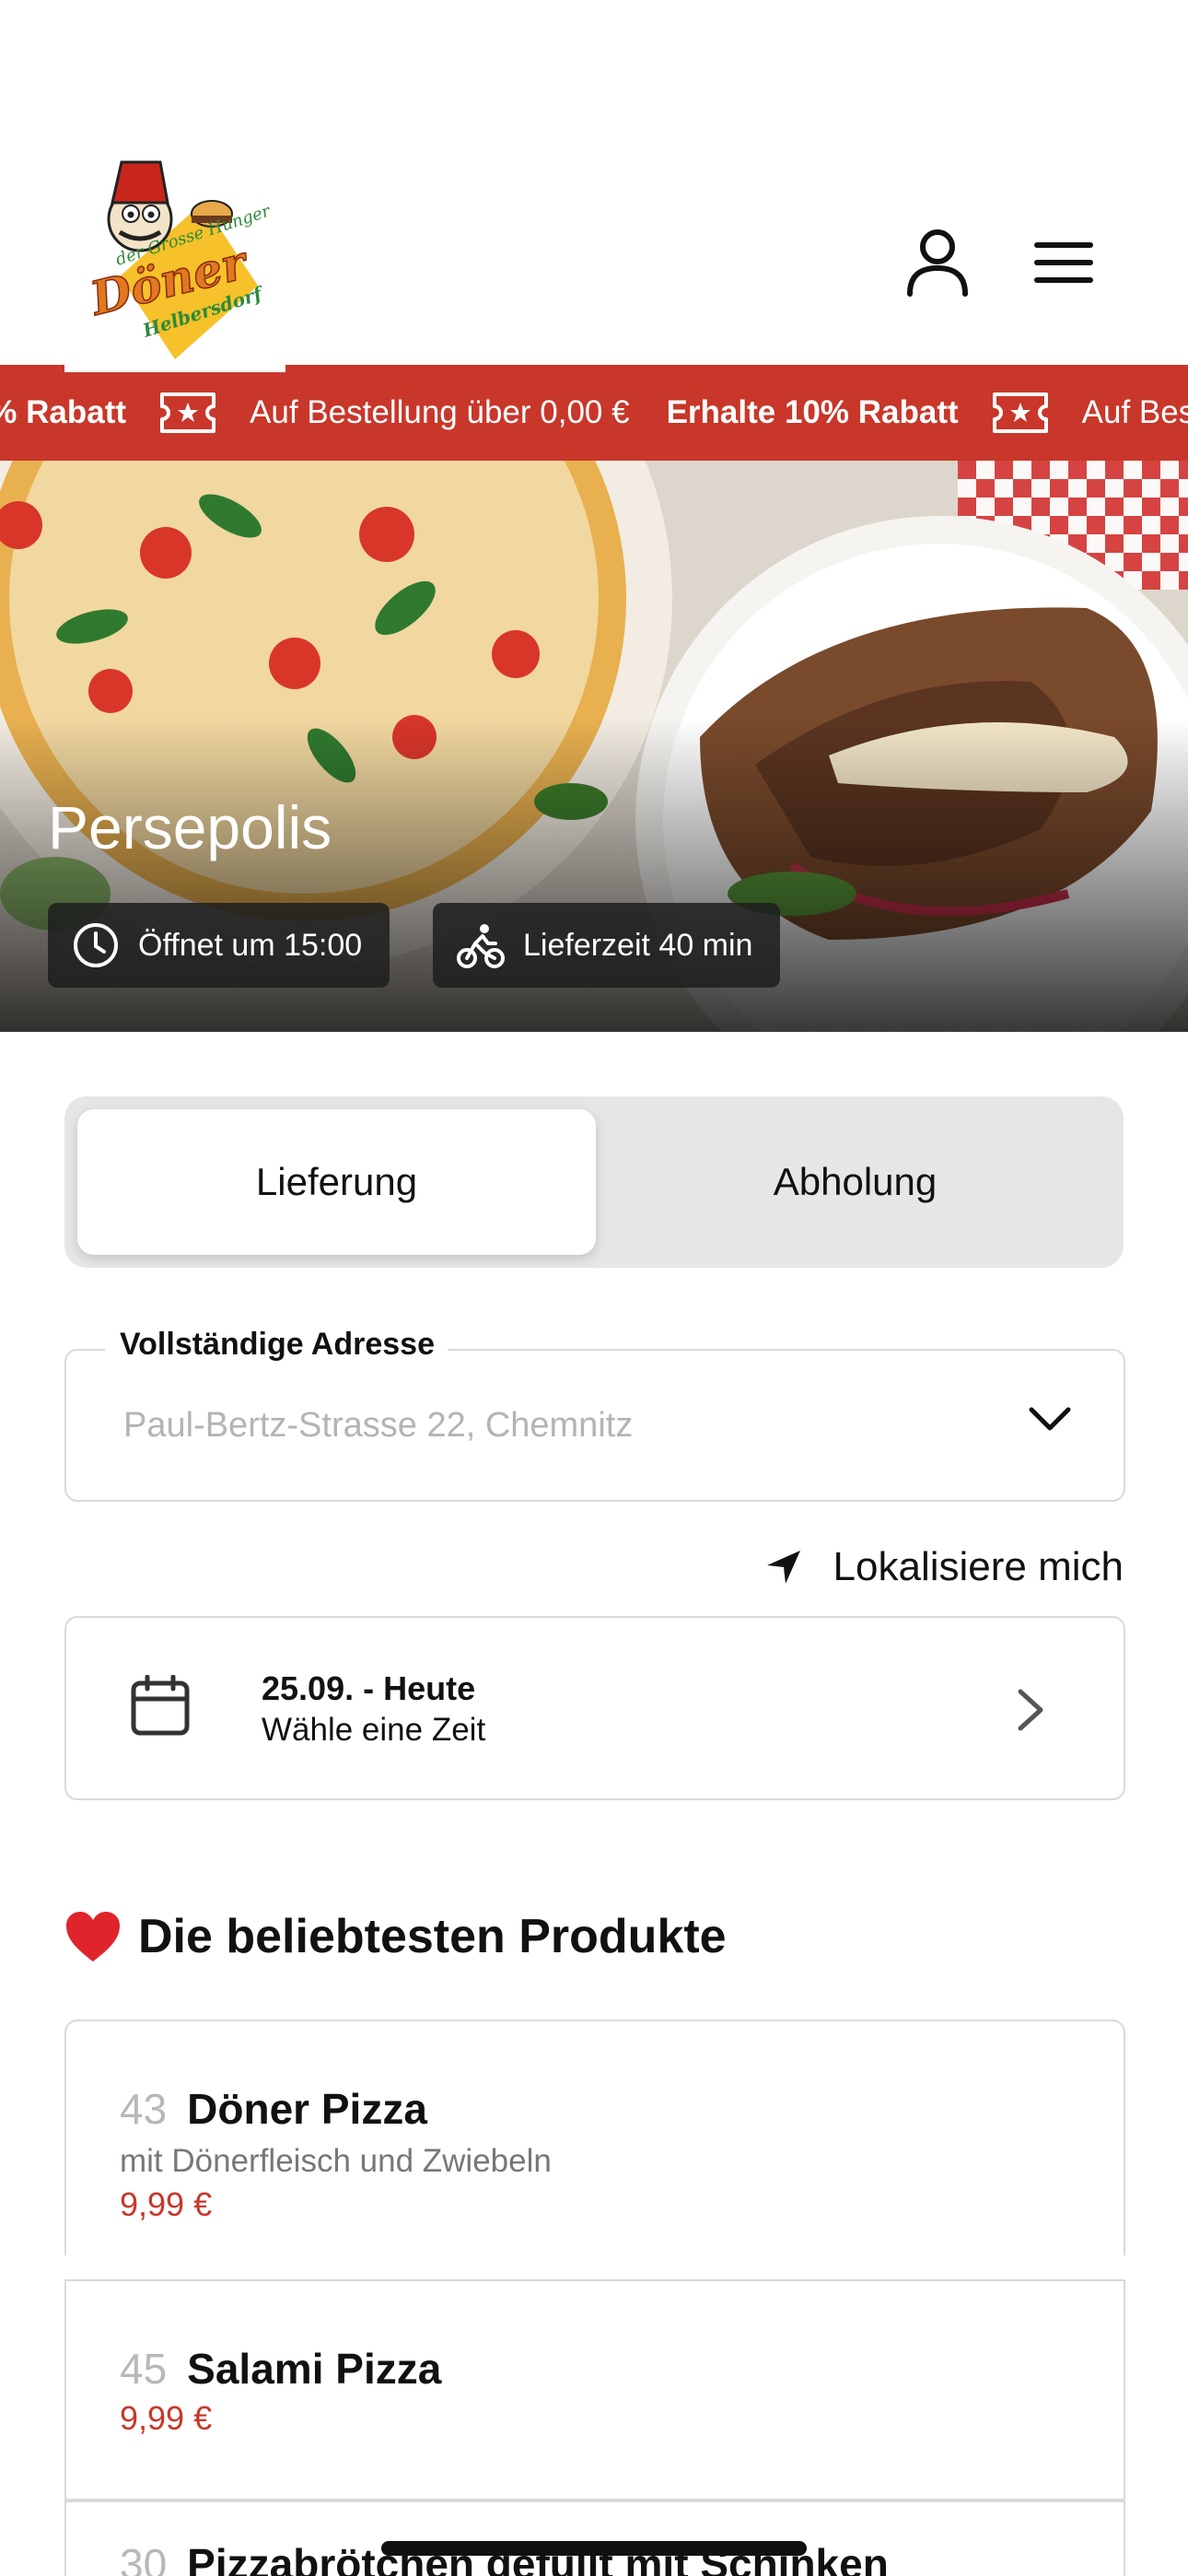 Image resolution: width=1188 pixels, height=2576 pixels. I want to click on clock-icon, so click(96, 945).